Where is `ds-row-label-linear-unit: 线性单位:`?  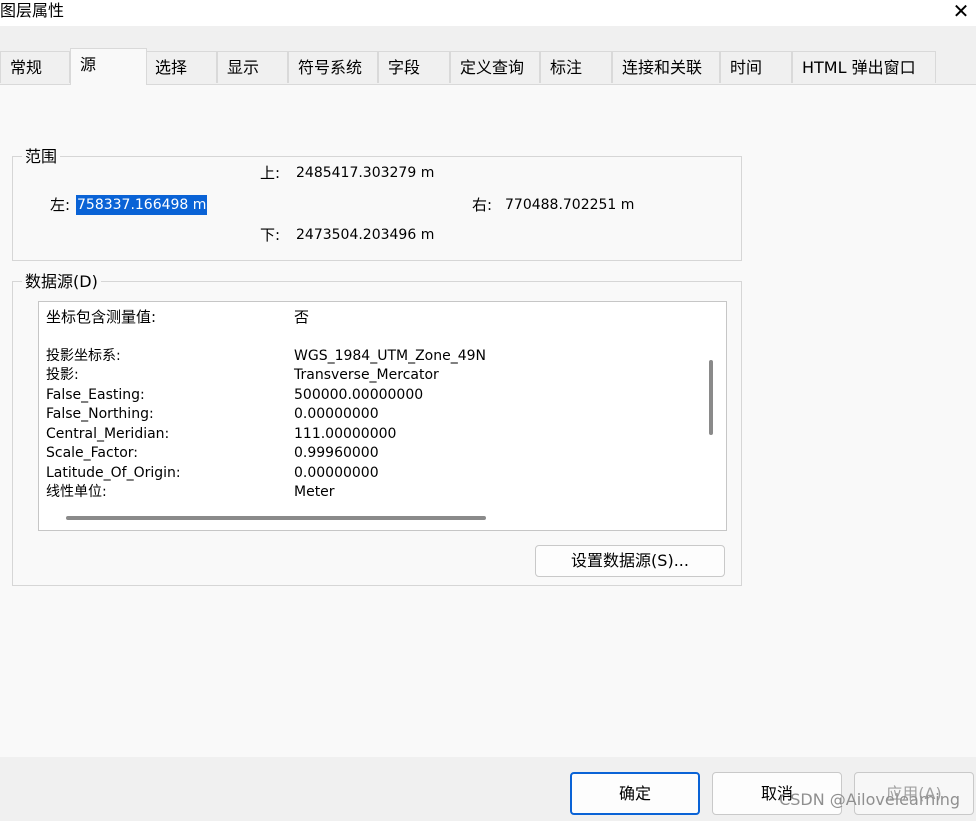 ds-row-label-linear-unit: 线性单位: is located at coordinates (76, 492).